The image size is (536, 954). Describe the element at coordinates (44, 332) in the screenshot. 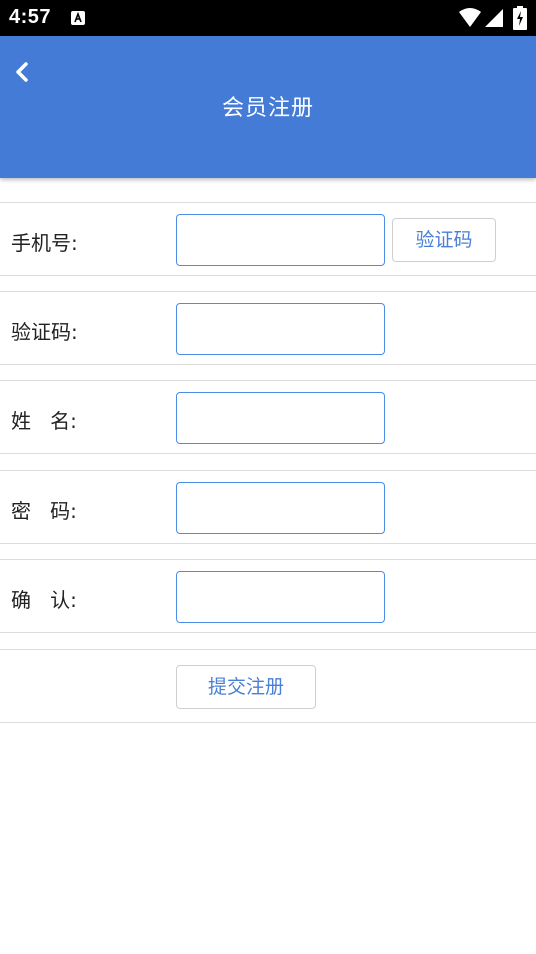

I see `code-label: 验证码:` at that location.